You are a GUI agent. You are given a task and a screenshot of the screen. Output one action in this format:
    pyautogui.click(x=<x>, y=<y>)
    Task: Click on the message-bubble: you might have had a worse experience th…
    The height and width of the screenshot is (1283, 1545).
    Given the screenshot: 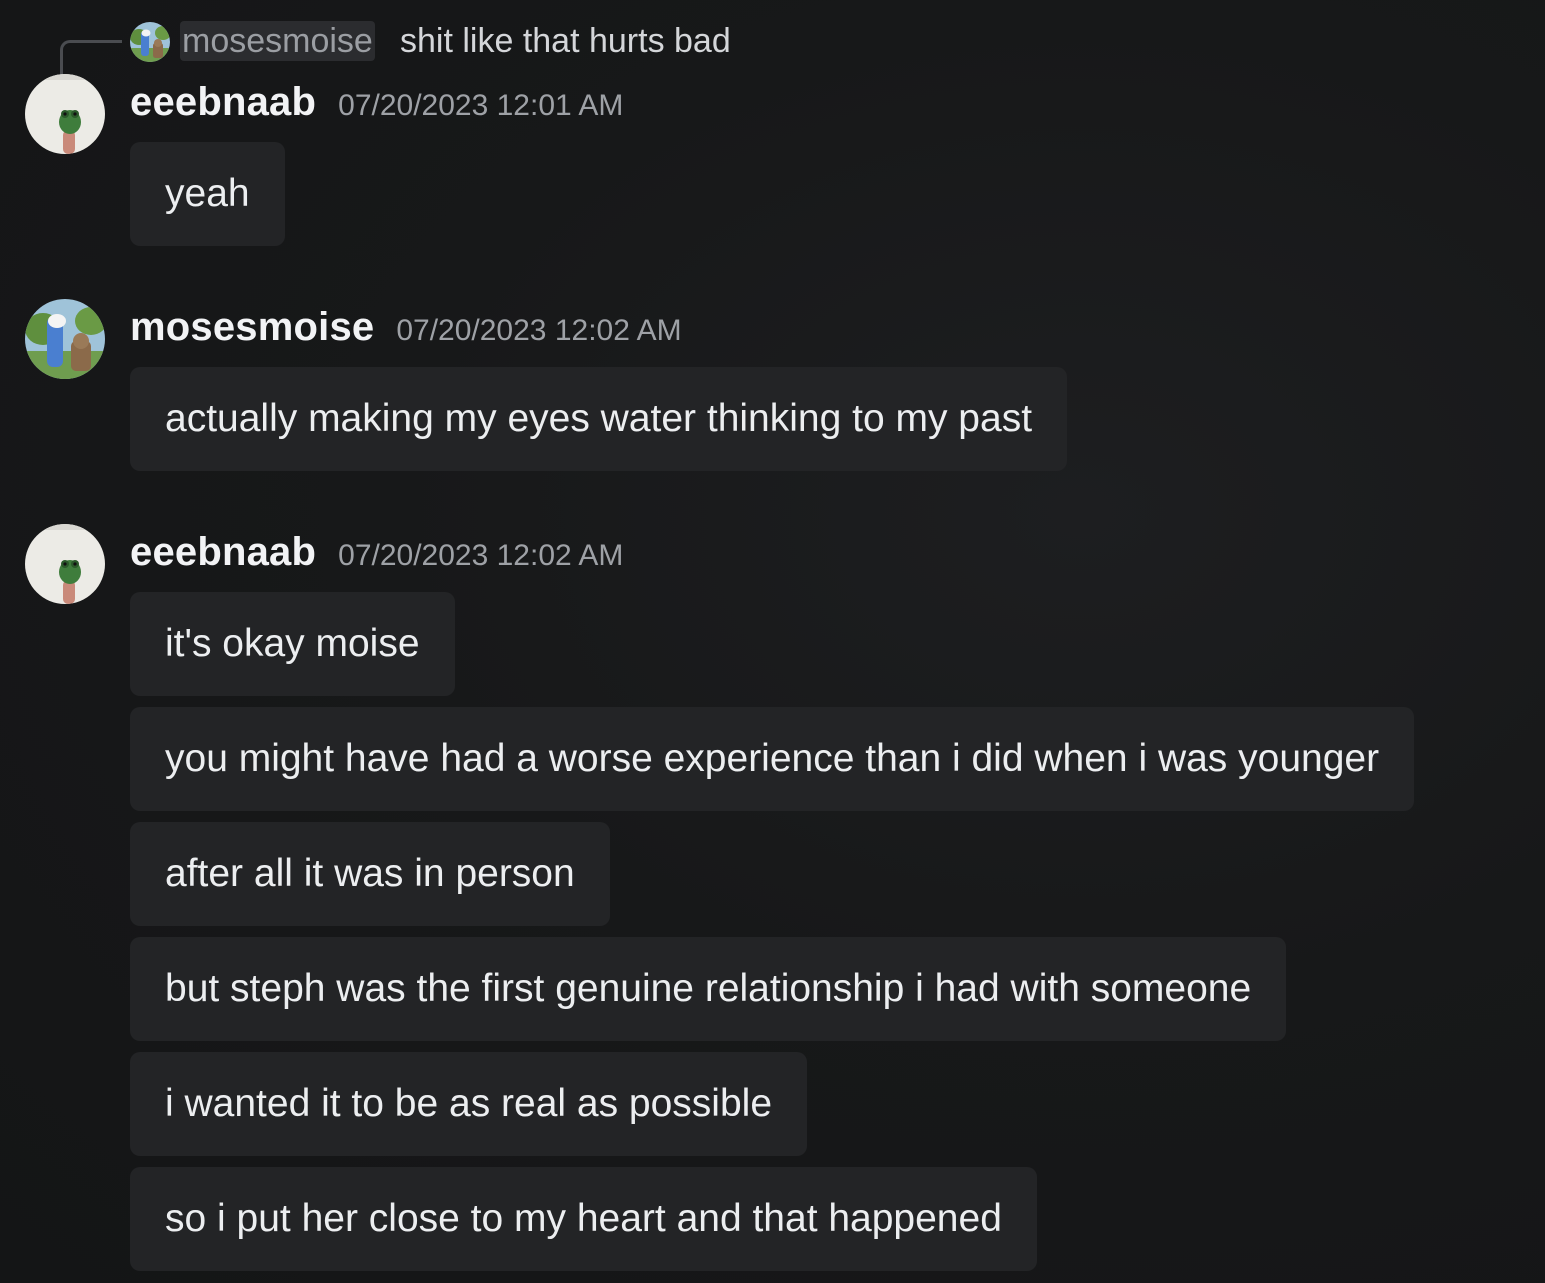 What is the action you would take?
    pyautogui.click(x=772, y=759)
    